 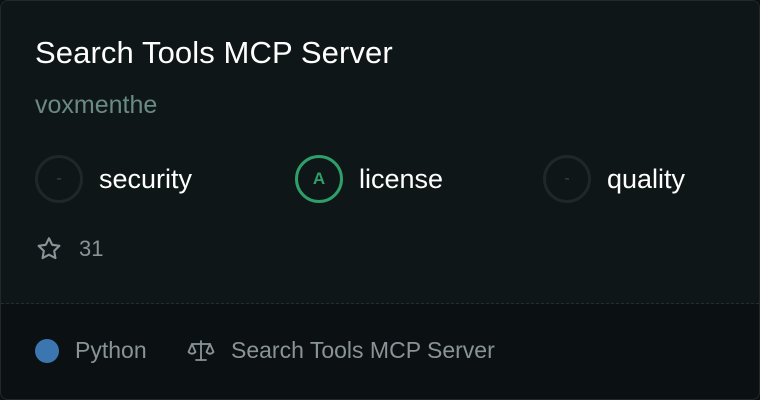 What do you see at coordinates (201, 350) in the screenshot?
I see `scale-icon` at bounding box center [201, 350].